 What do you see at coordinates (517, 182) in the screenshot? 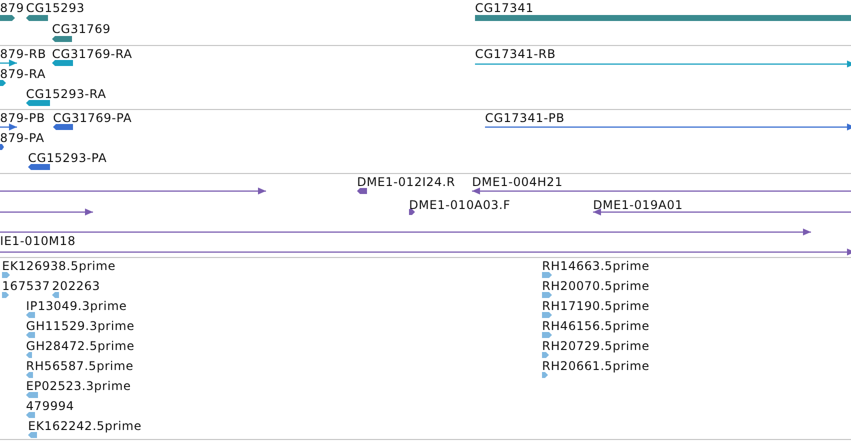
I see `feature-label: DME1-004H21` at bounding box center [517, 182].